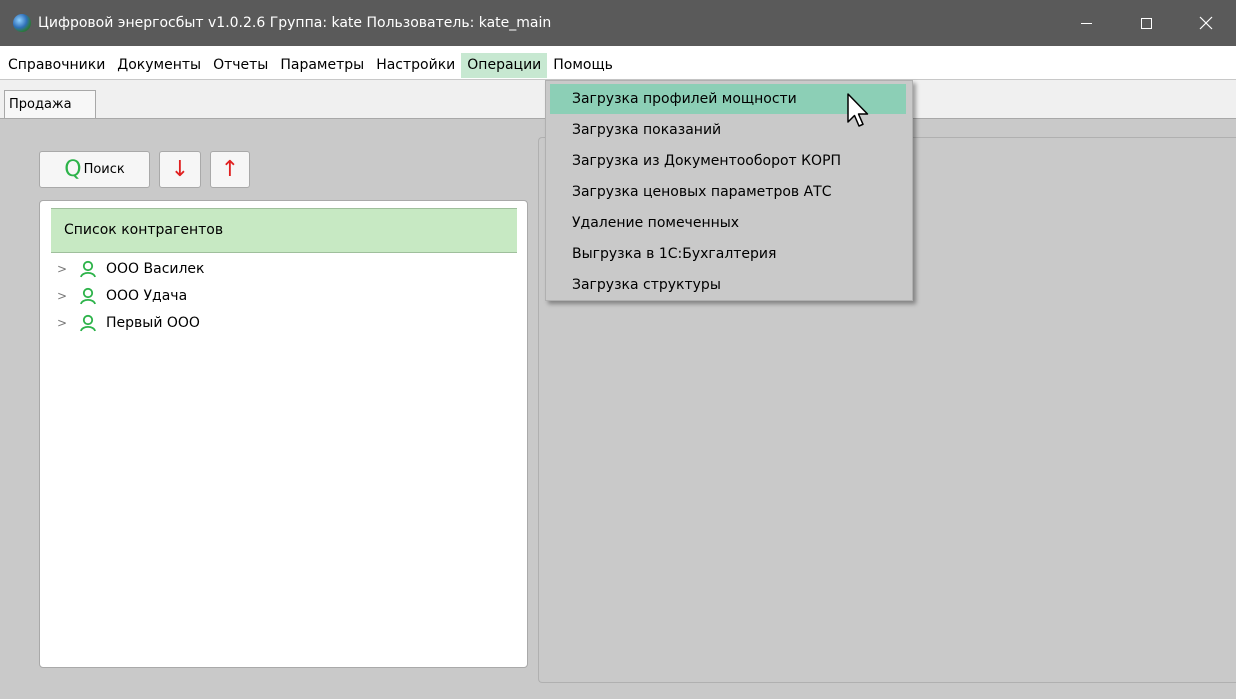 This screenshot has height=699, width=1236. Describe the element at coordinates (322, 65) in the screenshot. I see `menu-parameters: Параметры` at that location.